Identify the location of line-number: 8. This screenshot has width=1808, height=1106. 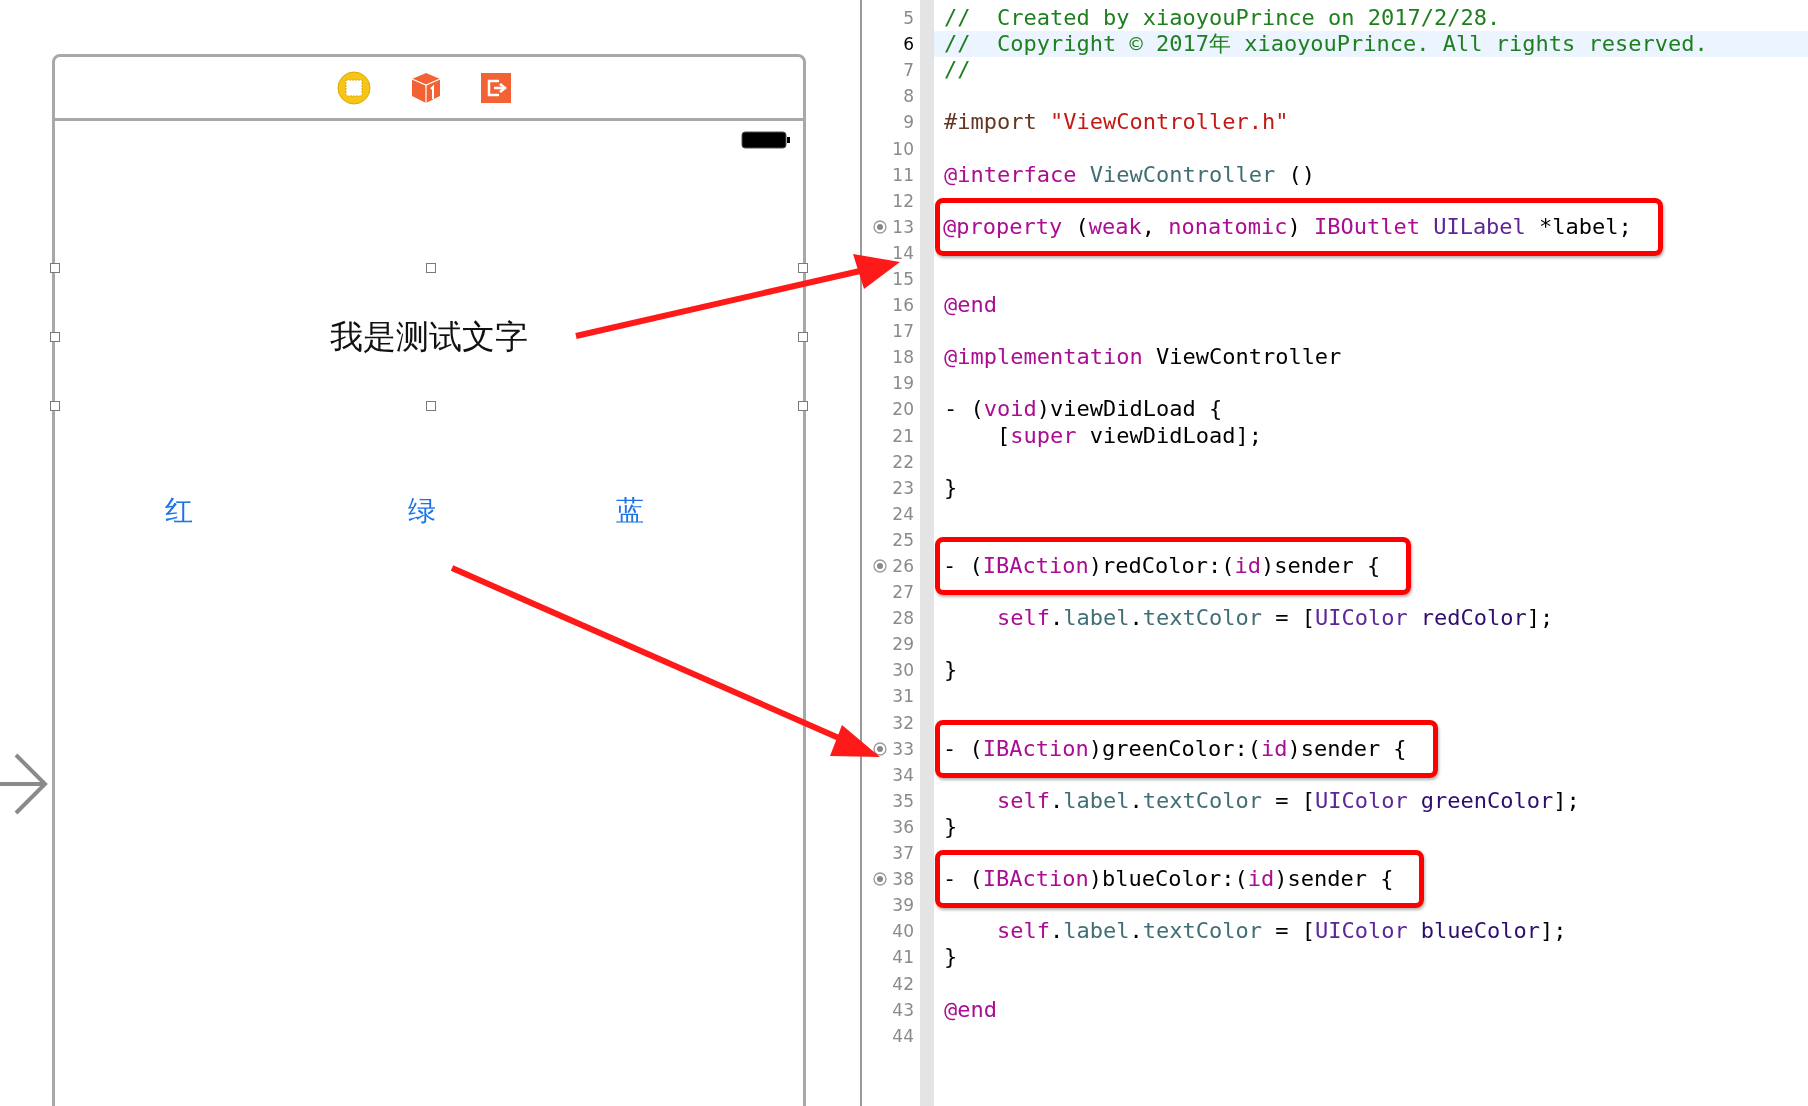
(908, 96).